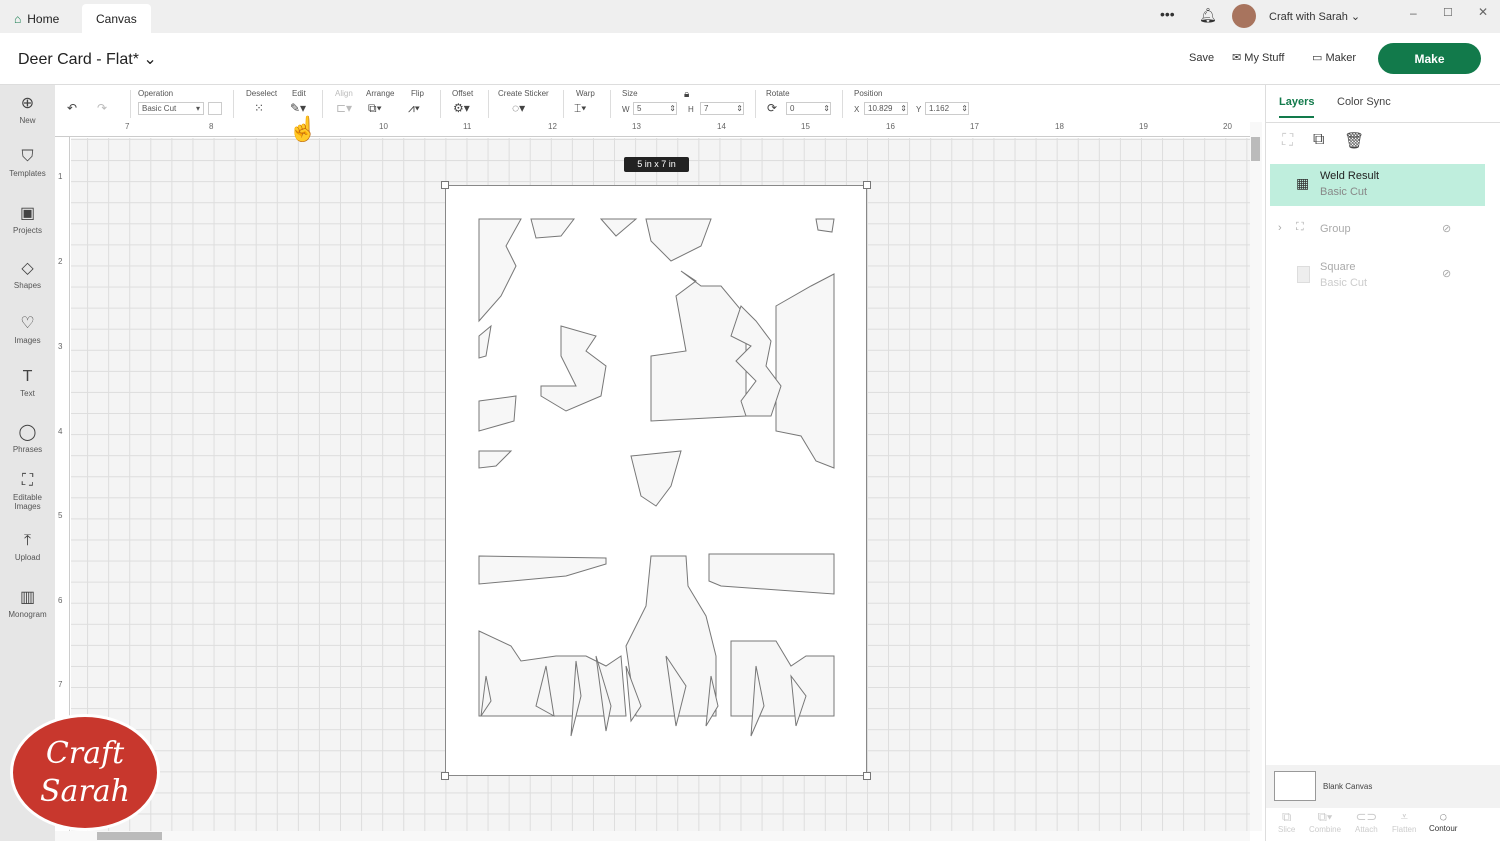 This screenshot has height=841, width=1500. What do you see at coordinates (655, 108) in the screenshot?
I see `width-input: 5 ⇕` at bounding box center [655, 108].